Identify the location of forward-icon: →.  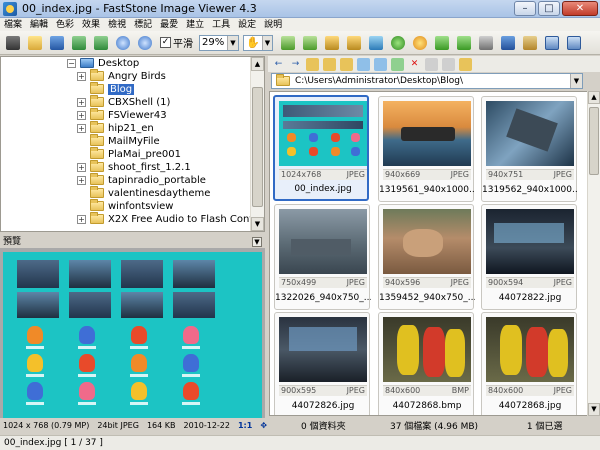
(295, 64).